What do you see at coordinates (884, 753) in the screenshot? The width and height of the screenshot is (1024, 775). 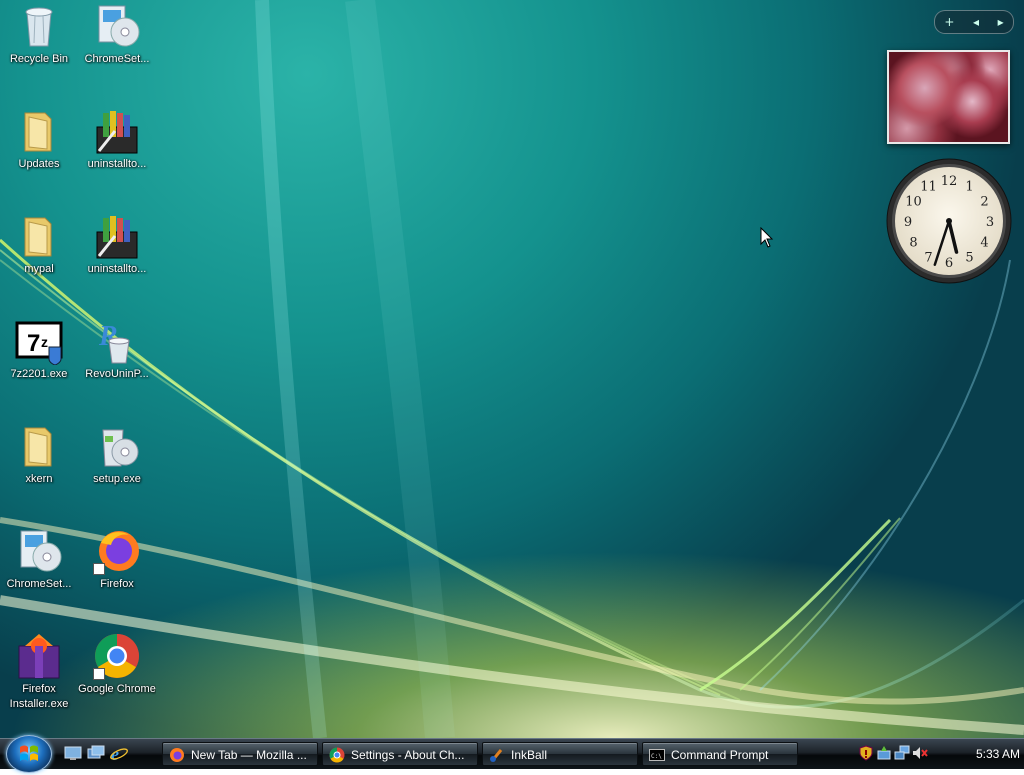 I see `safely-remove-hardware-icon` at bounding box center [884, 753].